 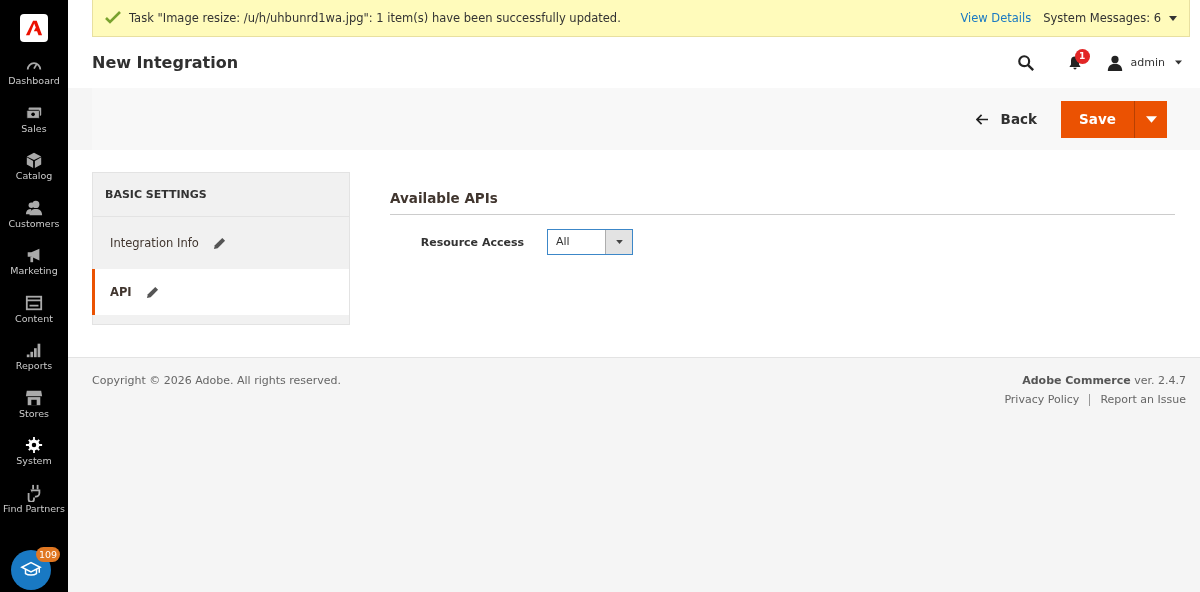 I want to click on section-title: Available APIs, so click(x=782, y=202).